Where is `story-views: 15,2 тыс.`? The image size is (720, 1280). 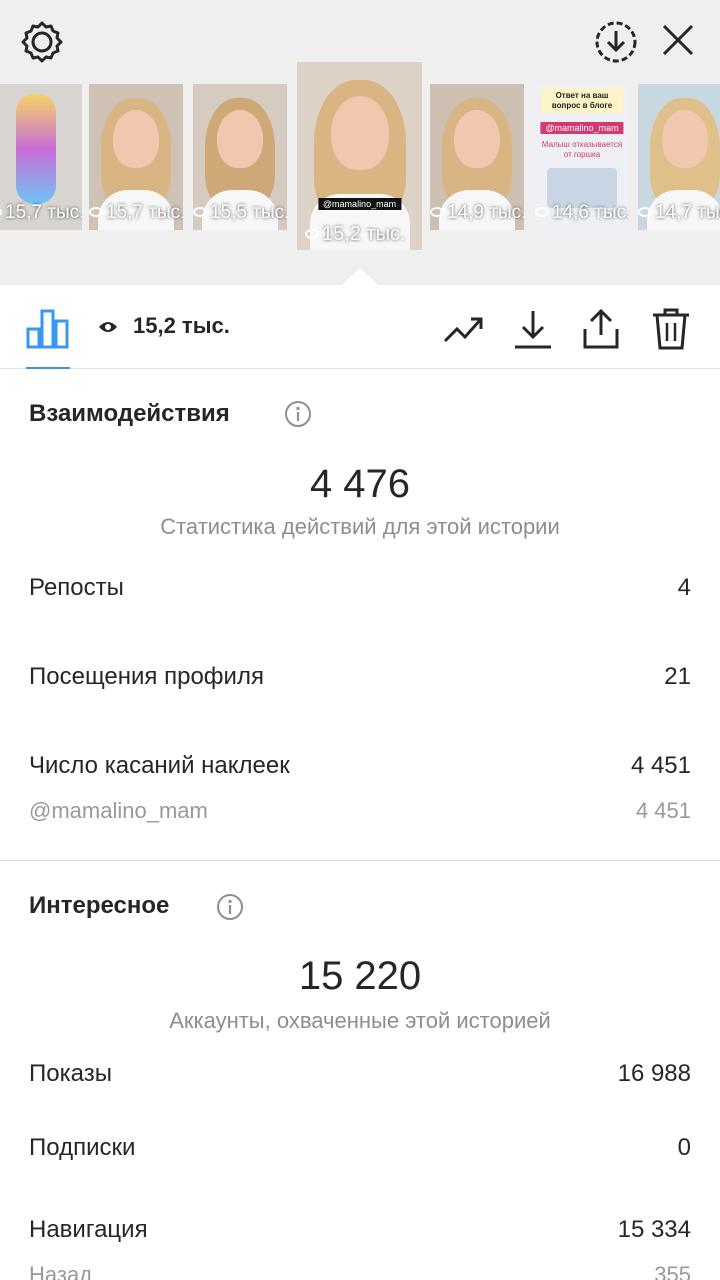
story-views: 15,2 тыс. is located at coordinates (364, 234).